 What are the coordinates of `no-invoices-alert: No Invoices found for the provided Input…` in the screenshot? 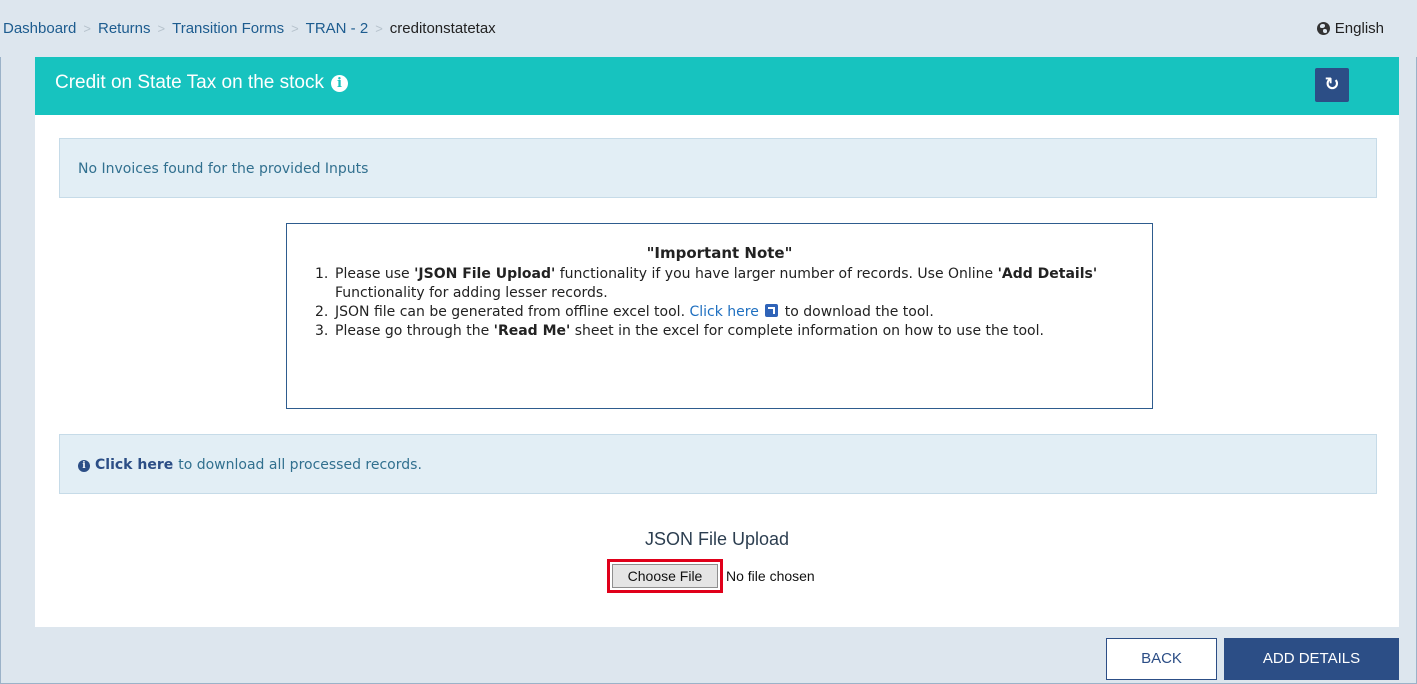 It's located at (718, 168).